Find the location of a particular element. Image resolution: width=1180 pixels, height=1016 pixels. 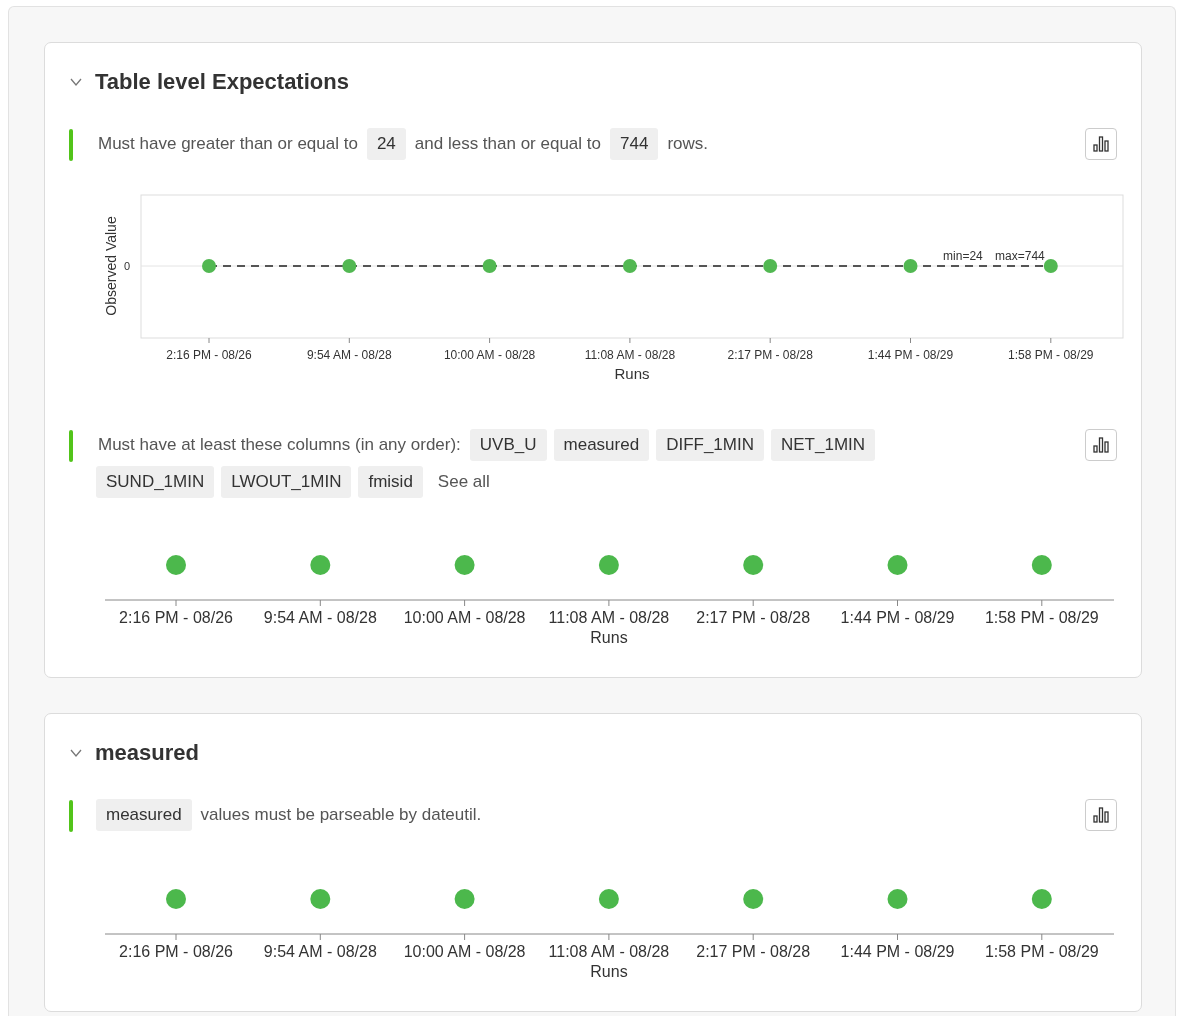

expectation-text: and less than or equal to is located at coordinates (507, 144).